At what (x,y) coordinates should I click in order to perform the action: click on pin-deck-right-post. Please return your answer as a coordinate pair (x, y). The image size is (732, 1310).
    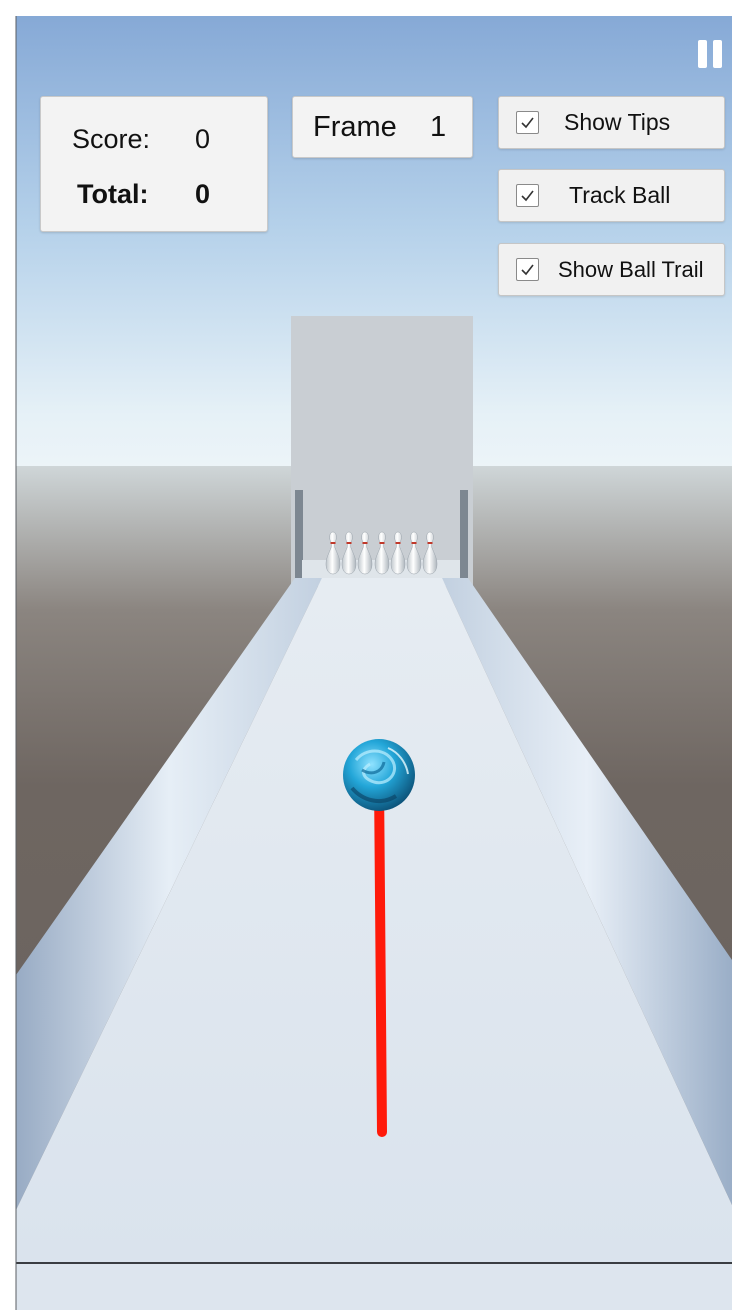
    Looking at the image, I should click on (464, 535).